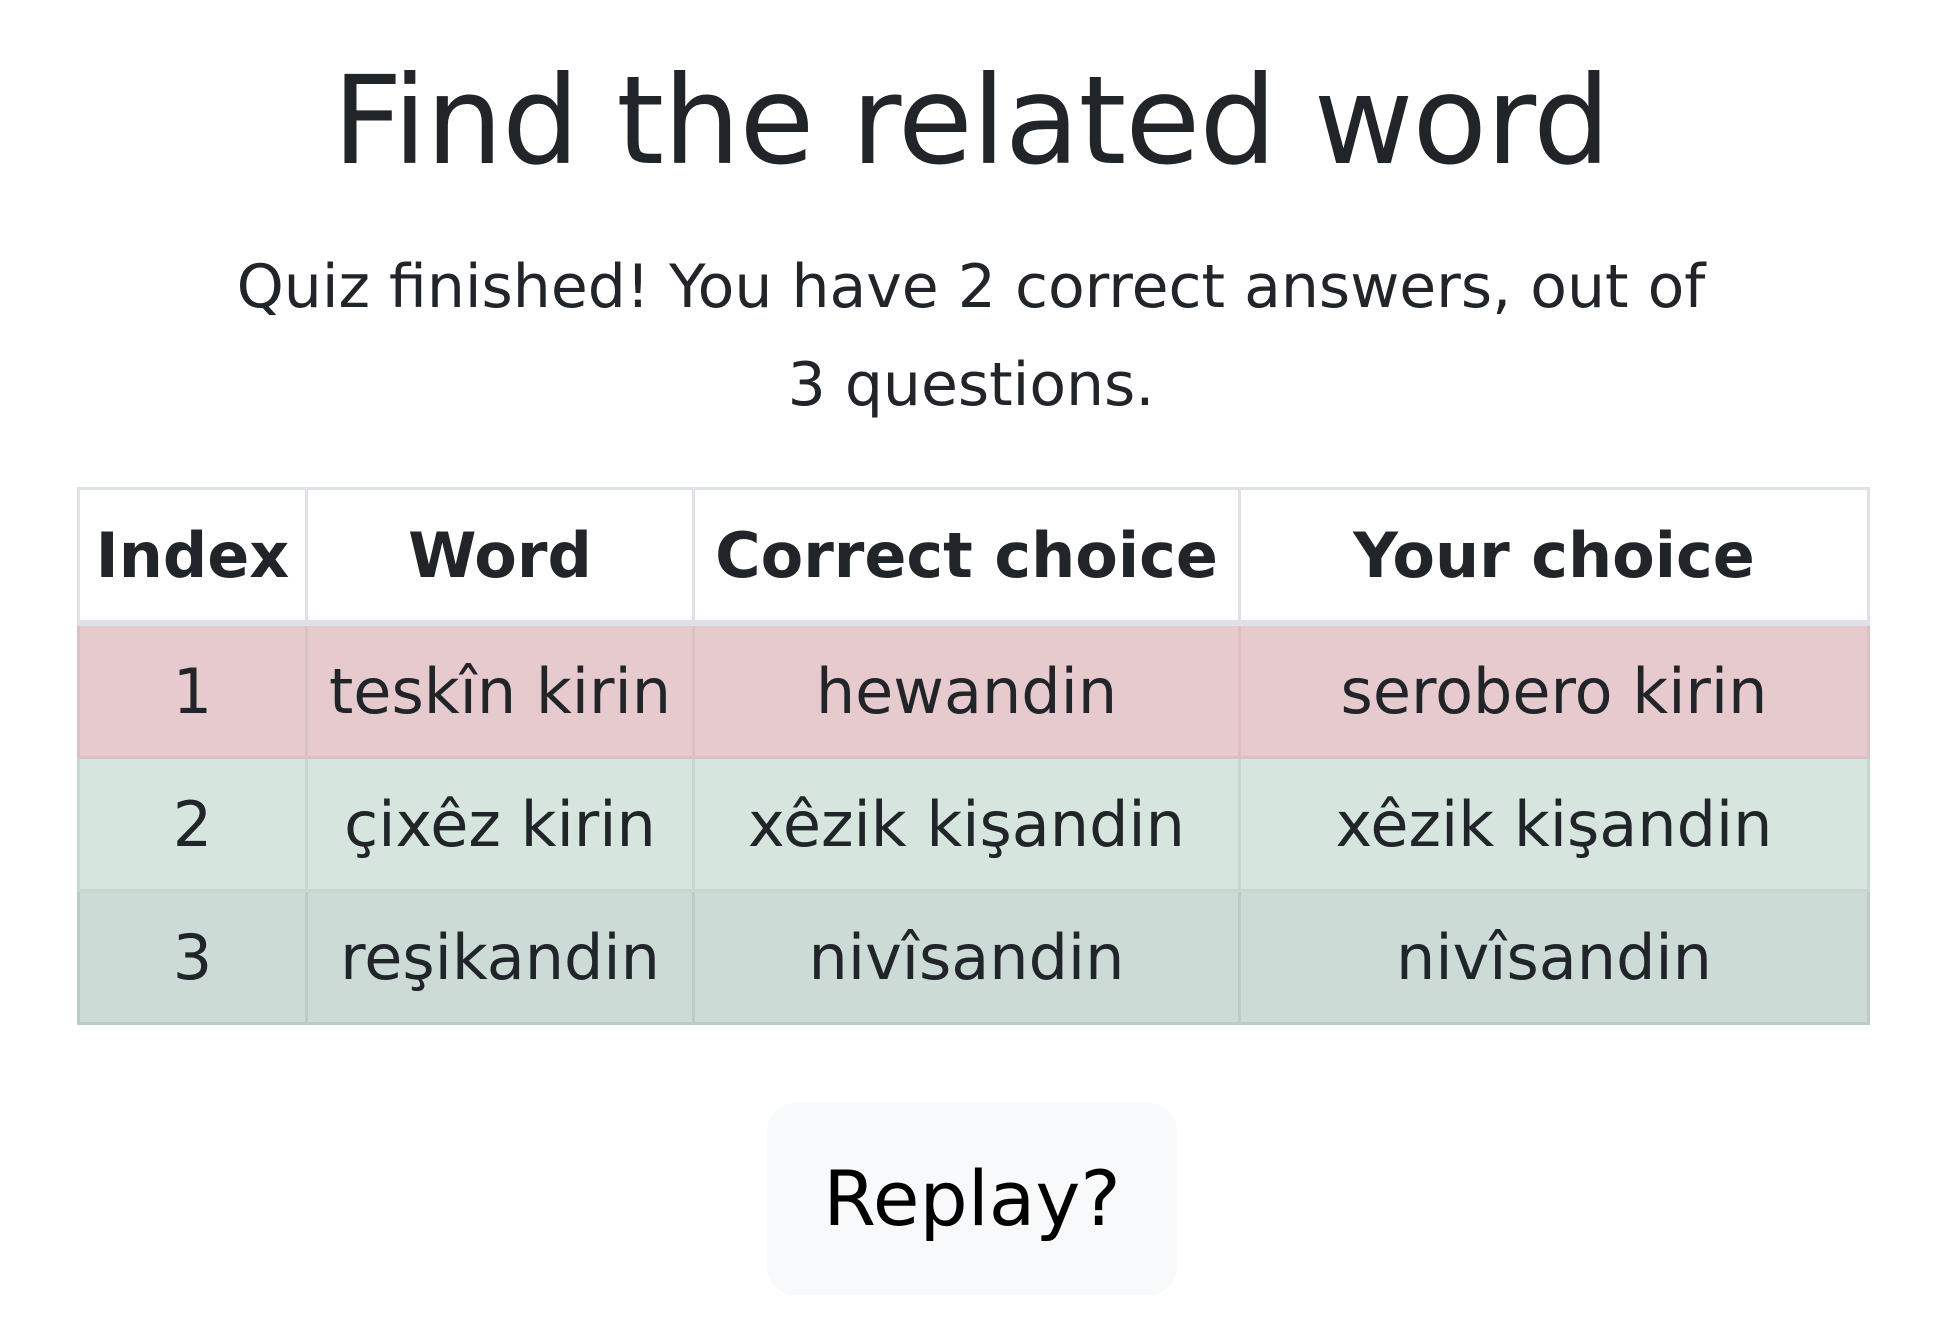 The image size is (1942, 1332). I want to click on cell-correct-choice: xêzik kişandin, so click(966, 824).